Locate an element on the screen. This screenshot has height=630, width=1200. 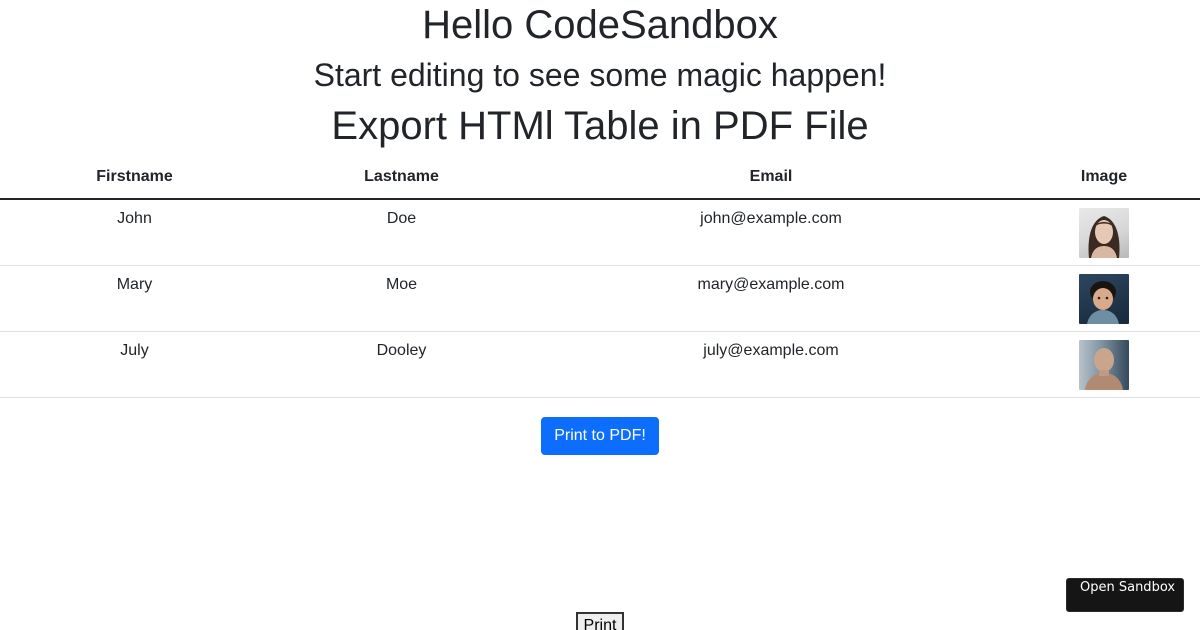
table-row: July Dooley july@example.com is located at coordinates (600, 364).